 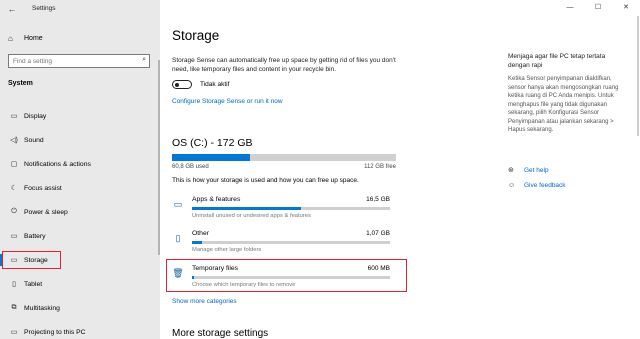 I want to click on storage-sense-toggle-row: Tidak aktif, so click(x=200, y=84).